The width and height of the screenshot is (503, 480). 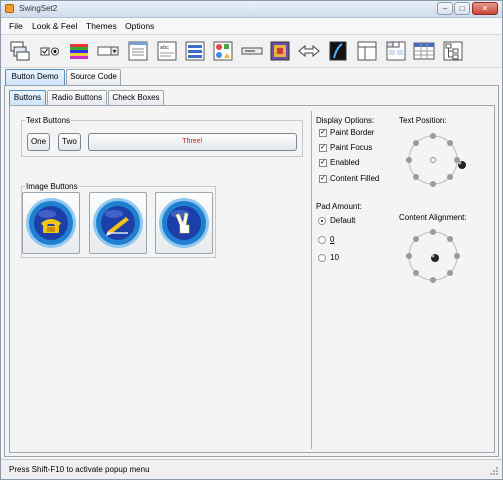 I want to click on pad-0-radio, so click(x=322, y=240).